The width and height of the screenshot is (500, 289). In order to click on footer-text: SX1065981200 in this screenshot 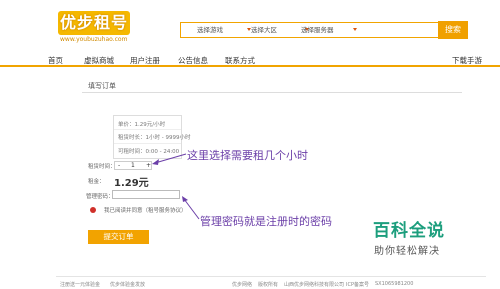, I will do `click(394, 284)`.